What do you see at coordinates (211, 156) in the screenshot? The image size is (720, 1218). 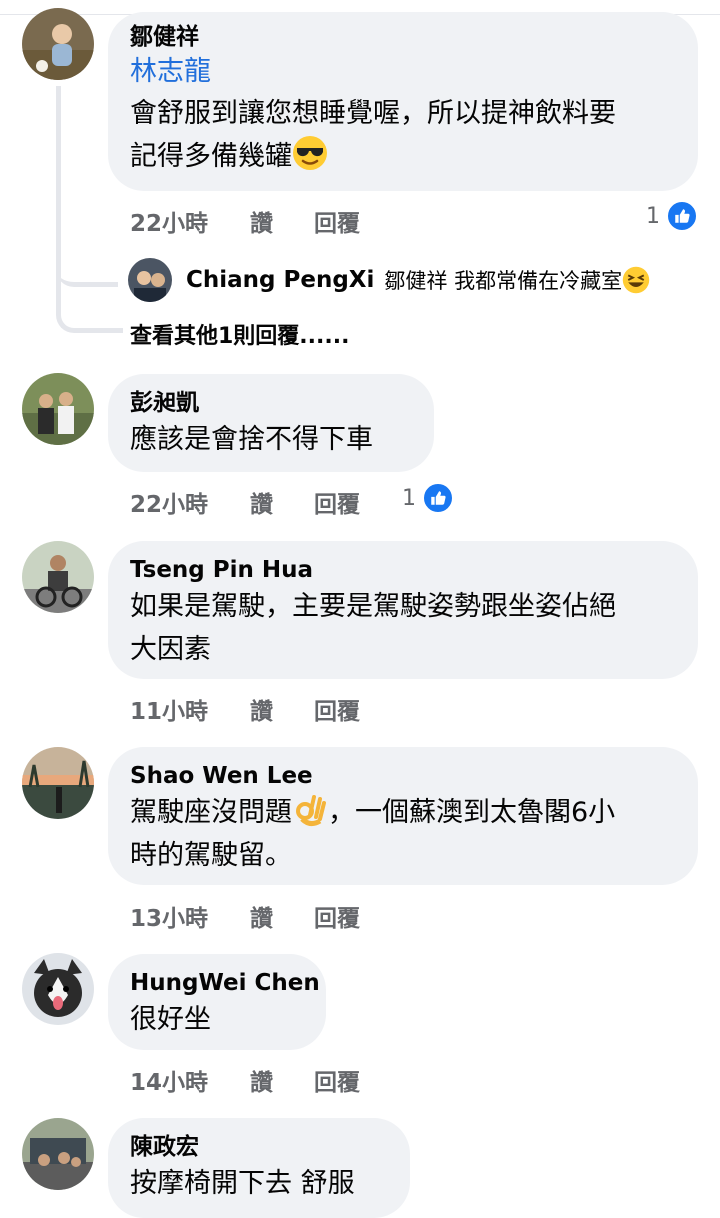 I see `comment-text-line-content: 記得多備幾罐` at bounding box center [211, 156].